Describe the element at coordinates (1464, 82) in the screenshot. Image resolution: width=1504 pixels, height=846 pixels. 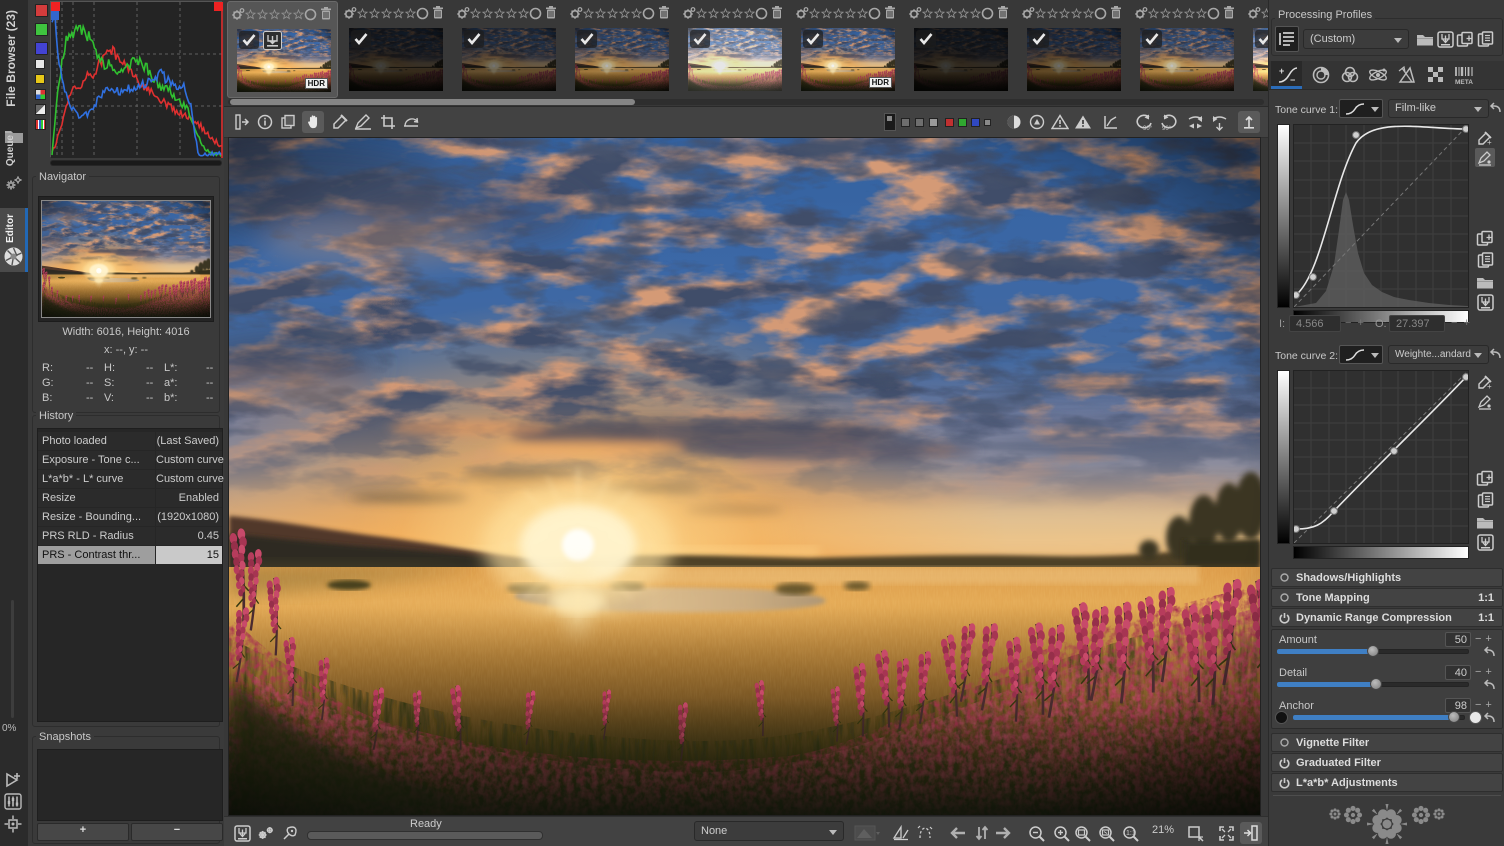
I see `svg-text: META` at that location.